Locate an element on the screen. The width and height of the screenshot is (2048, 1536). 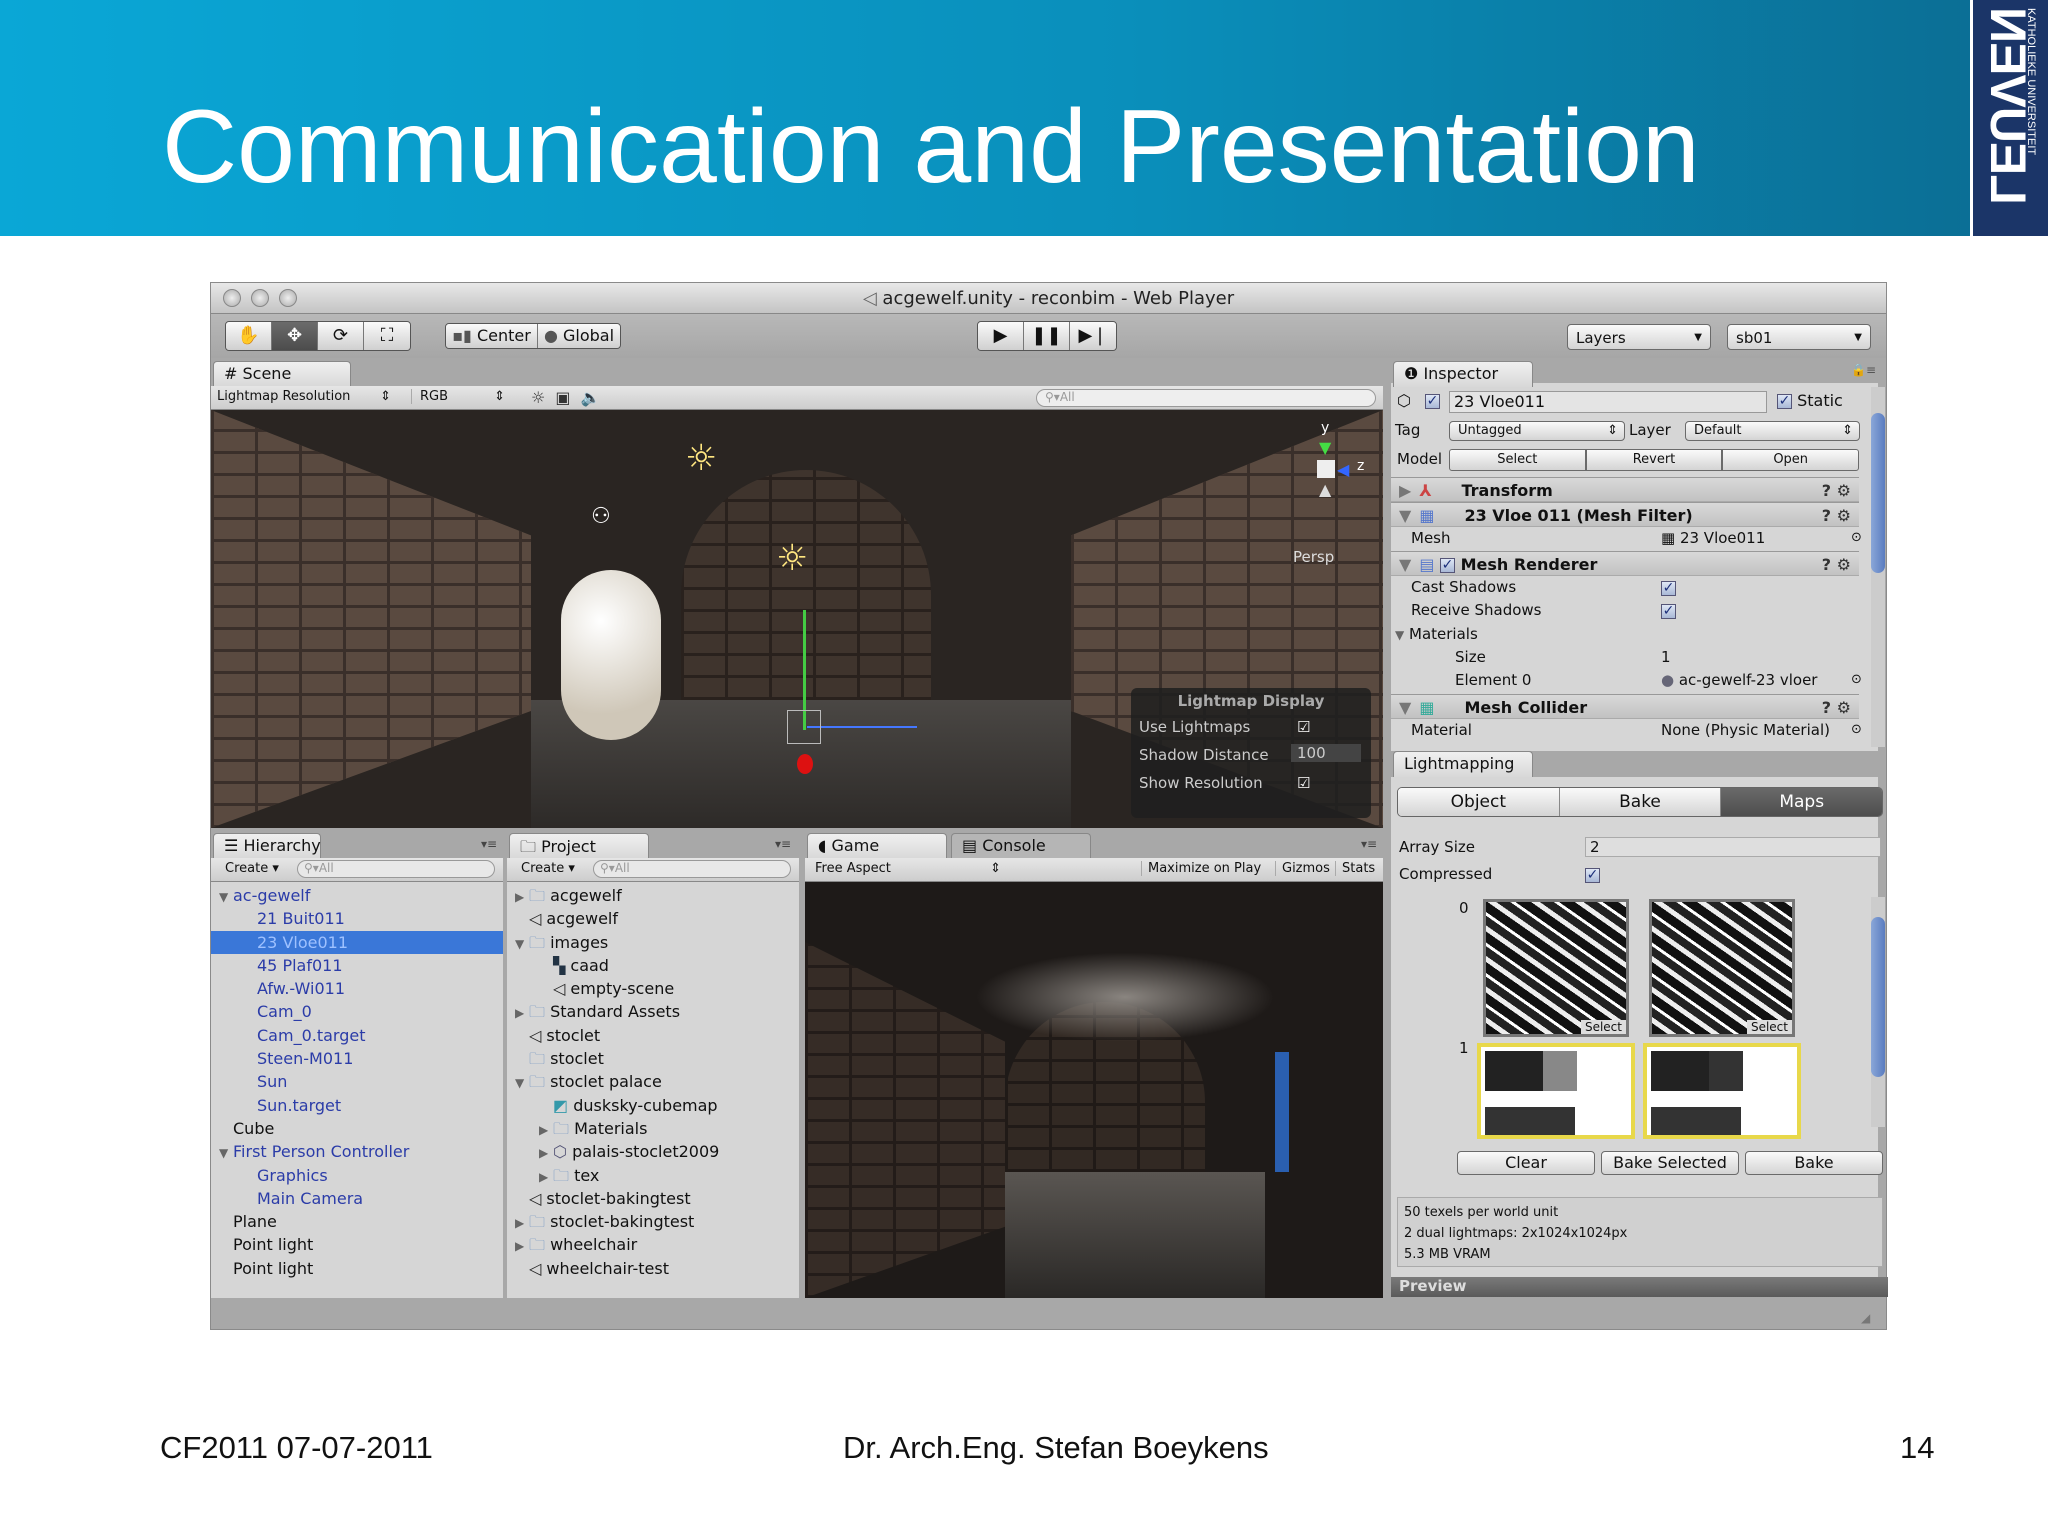
layers-dropdown: Layers ▼ is located at coordinates (1639, 337).